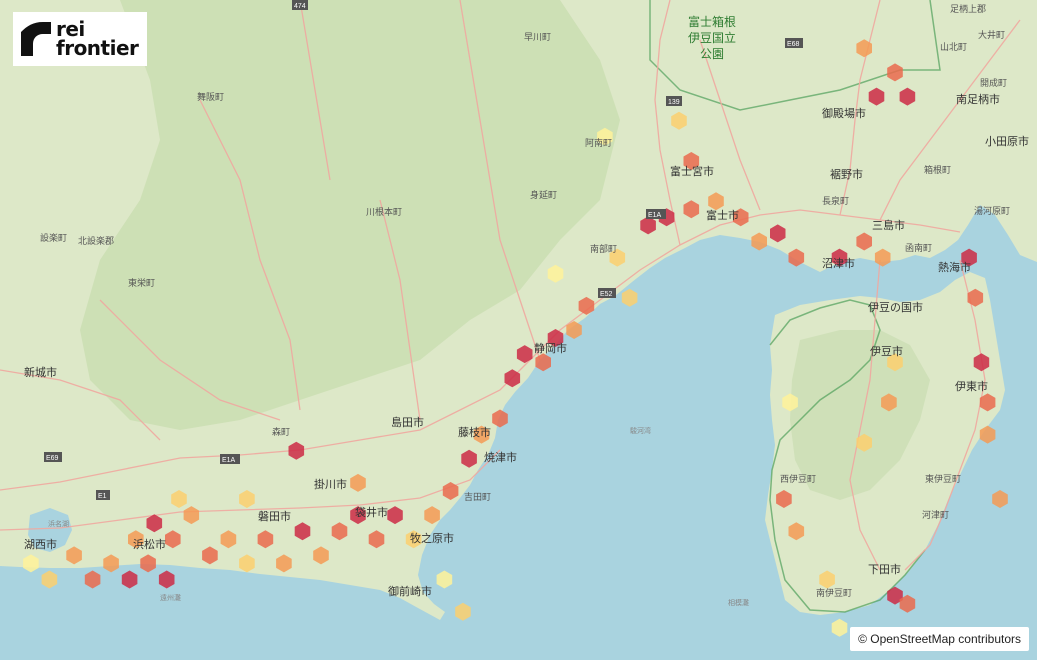 The width and height of the screenshot is (1037, 660). What do you see at coordinates (97, 48) in the screenshot?
I see `brand-line-2: frontier` at bounding box center [97, 48].